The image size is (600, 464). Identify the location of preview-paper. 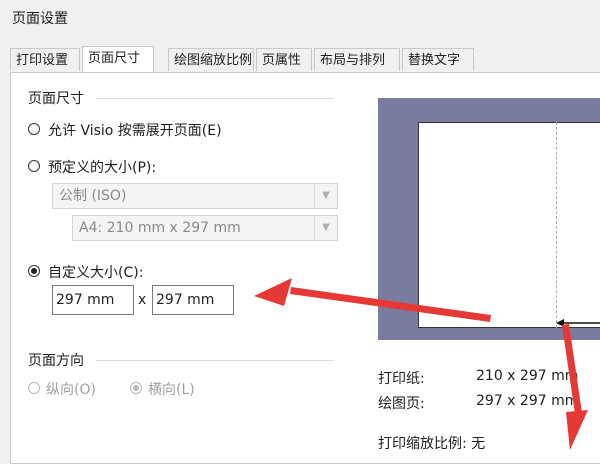
(509, 225).